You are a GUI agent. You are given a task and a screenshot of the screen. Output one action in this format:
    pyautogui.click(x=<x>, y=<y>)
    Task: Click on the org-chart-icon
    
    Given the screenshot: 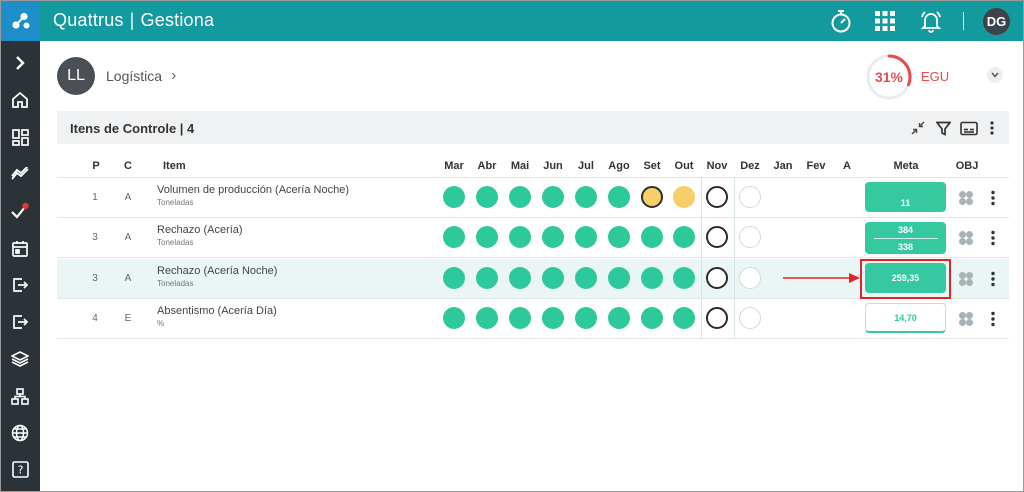 What is the action you would take?
    pyautogui.click(x=20, y=396)
    